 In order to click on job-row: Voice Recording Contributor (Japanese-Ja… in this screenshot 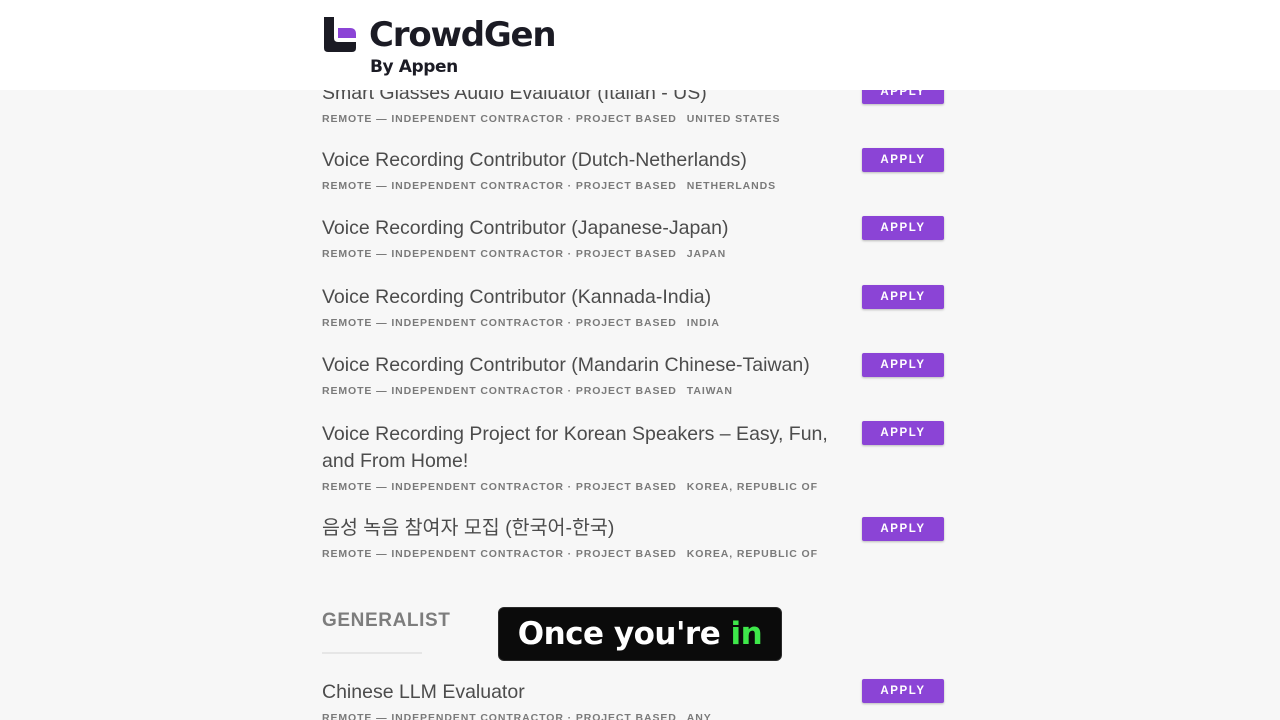, I will do `click(637, 238)`.